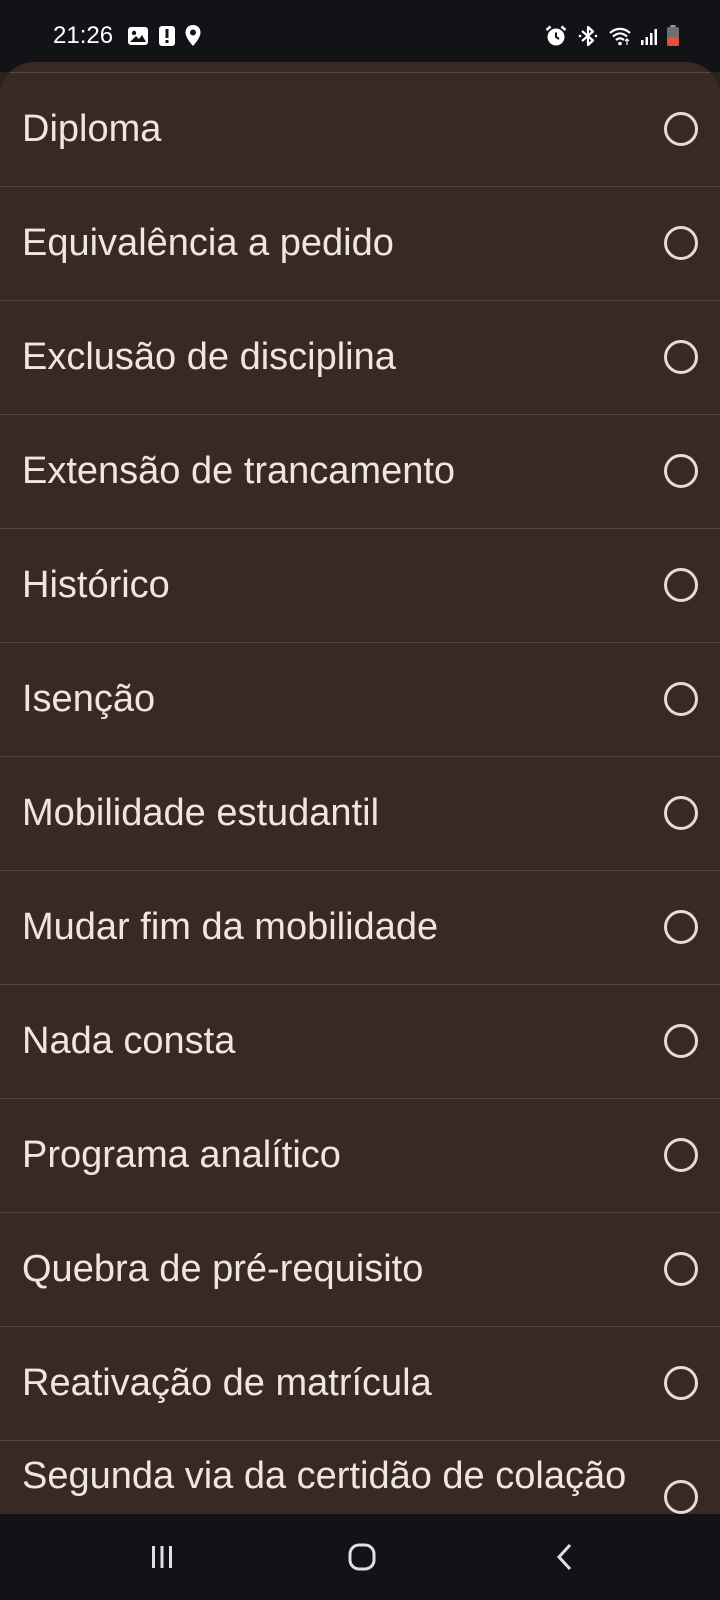 The height and width of the screenshot is (1600, 720). What do you see at coordinates (181, 1155) in the screenshot?
I see `option-label: Programa analítico` at bounding box center [181, 1155].